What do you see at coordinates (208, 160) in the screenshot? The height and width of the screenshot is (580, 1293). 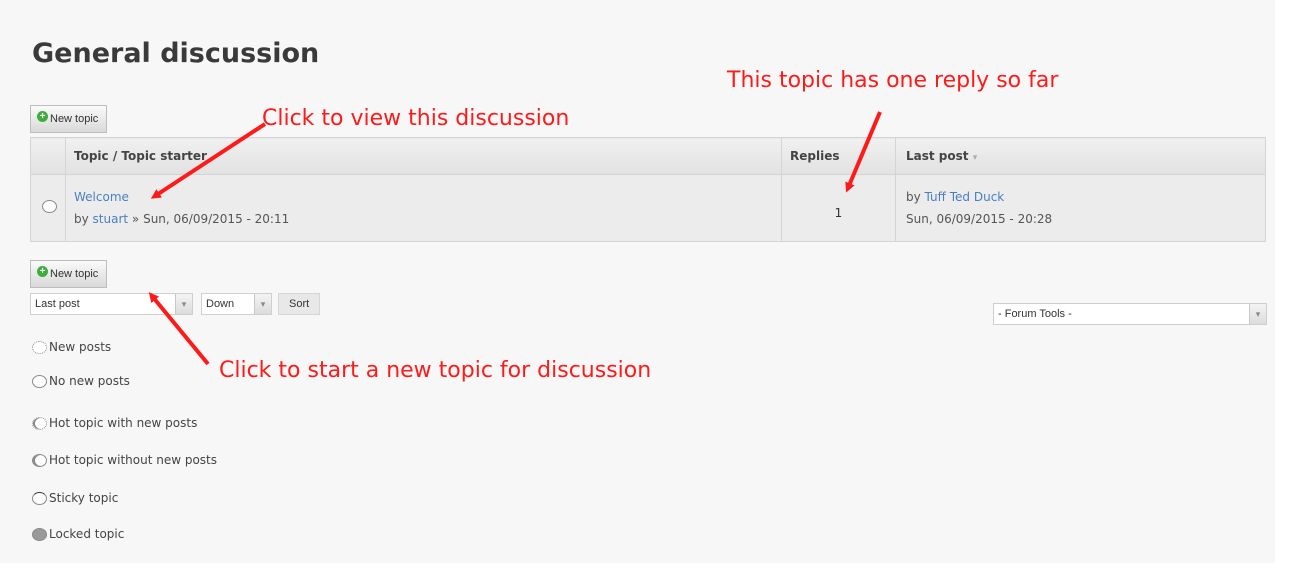 I see `arrow-to-topic` at bounding box center [208, 160].